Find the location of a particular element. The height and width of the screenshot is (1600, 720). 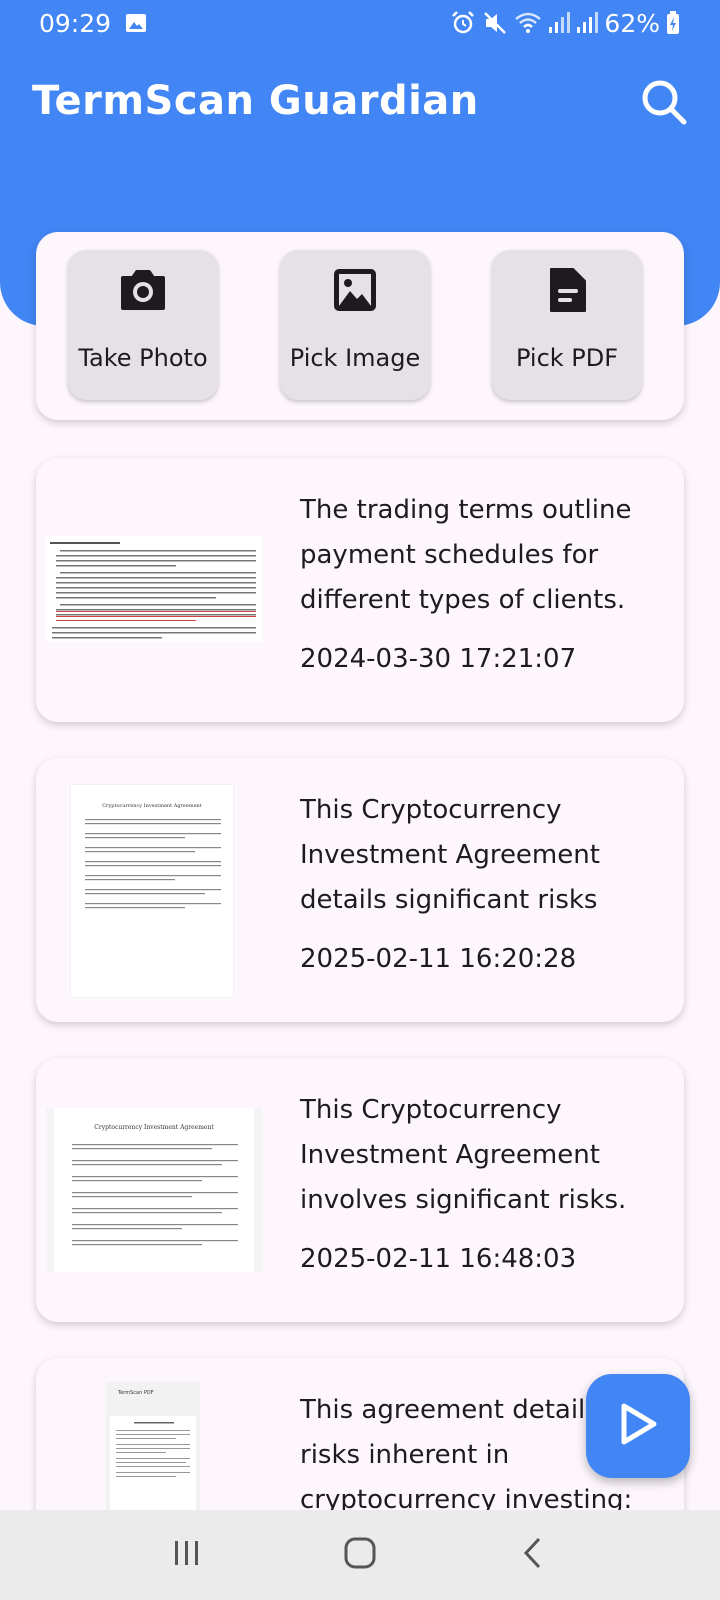

pick-image-label: Pick Image is located at coordinates (355, 358).